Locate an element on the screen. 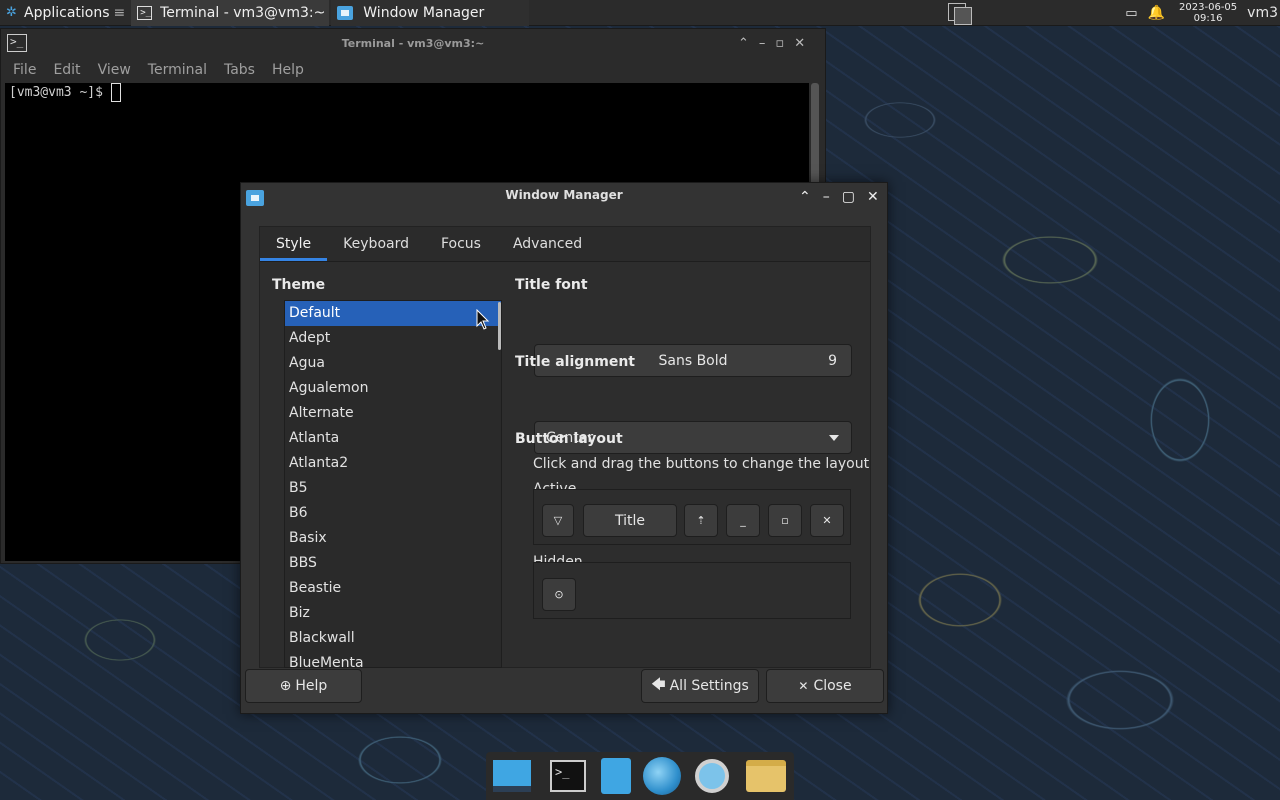  minimize-icon: _ is located at coordinates (743, 520).